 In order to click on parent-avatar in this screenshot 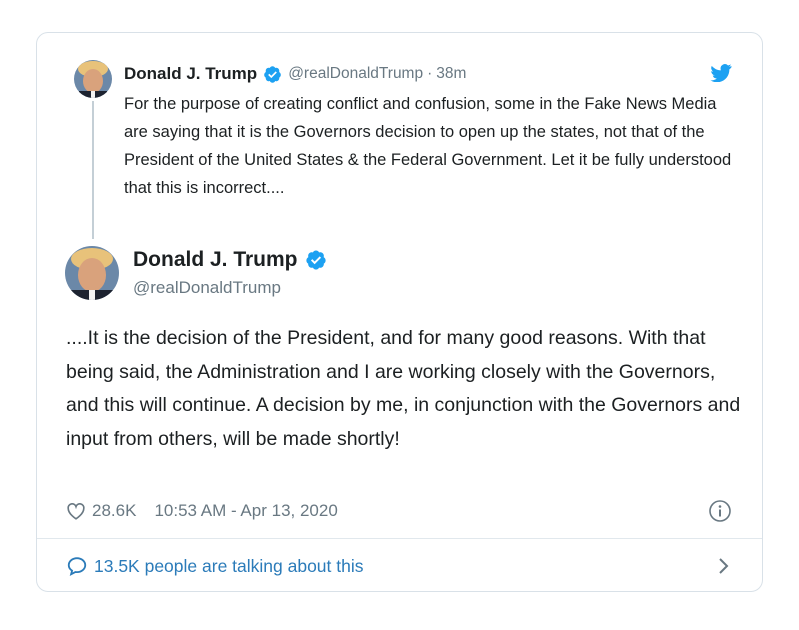, I will do `click(93, 79)`.